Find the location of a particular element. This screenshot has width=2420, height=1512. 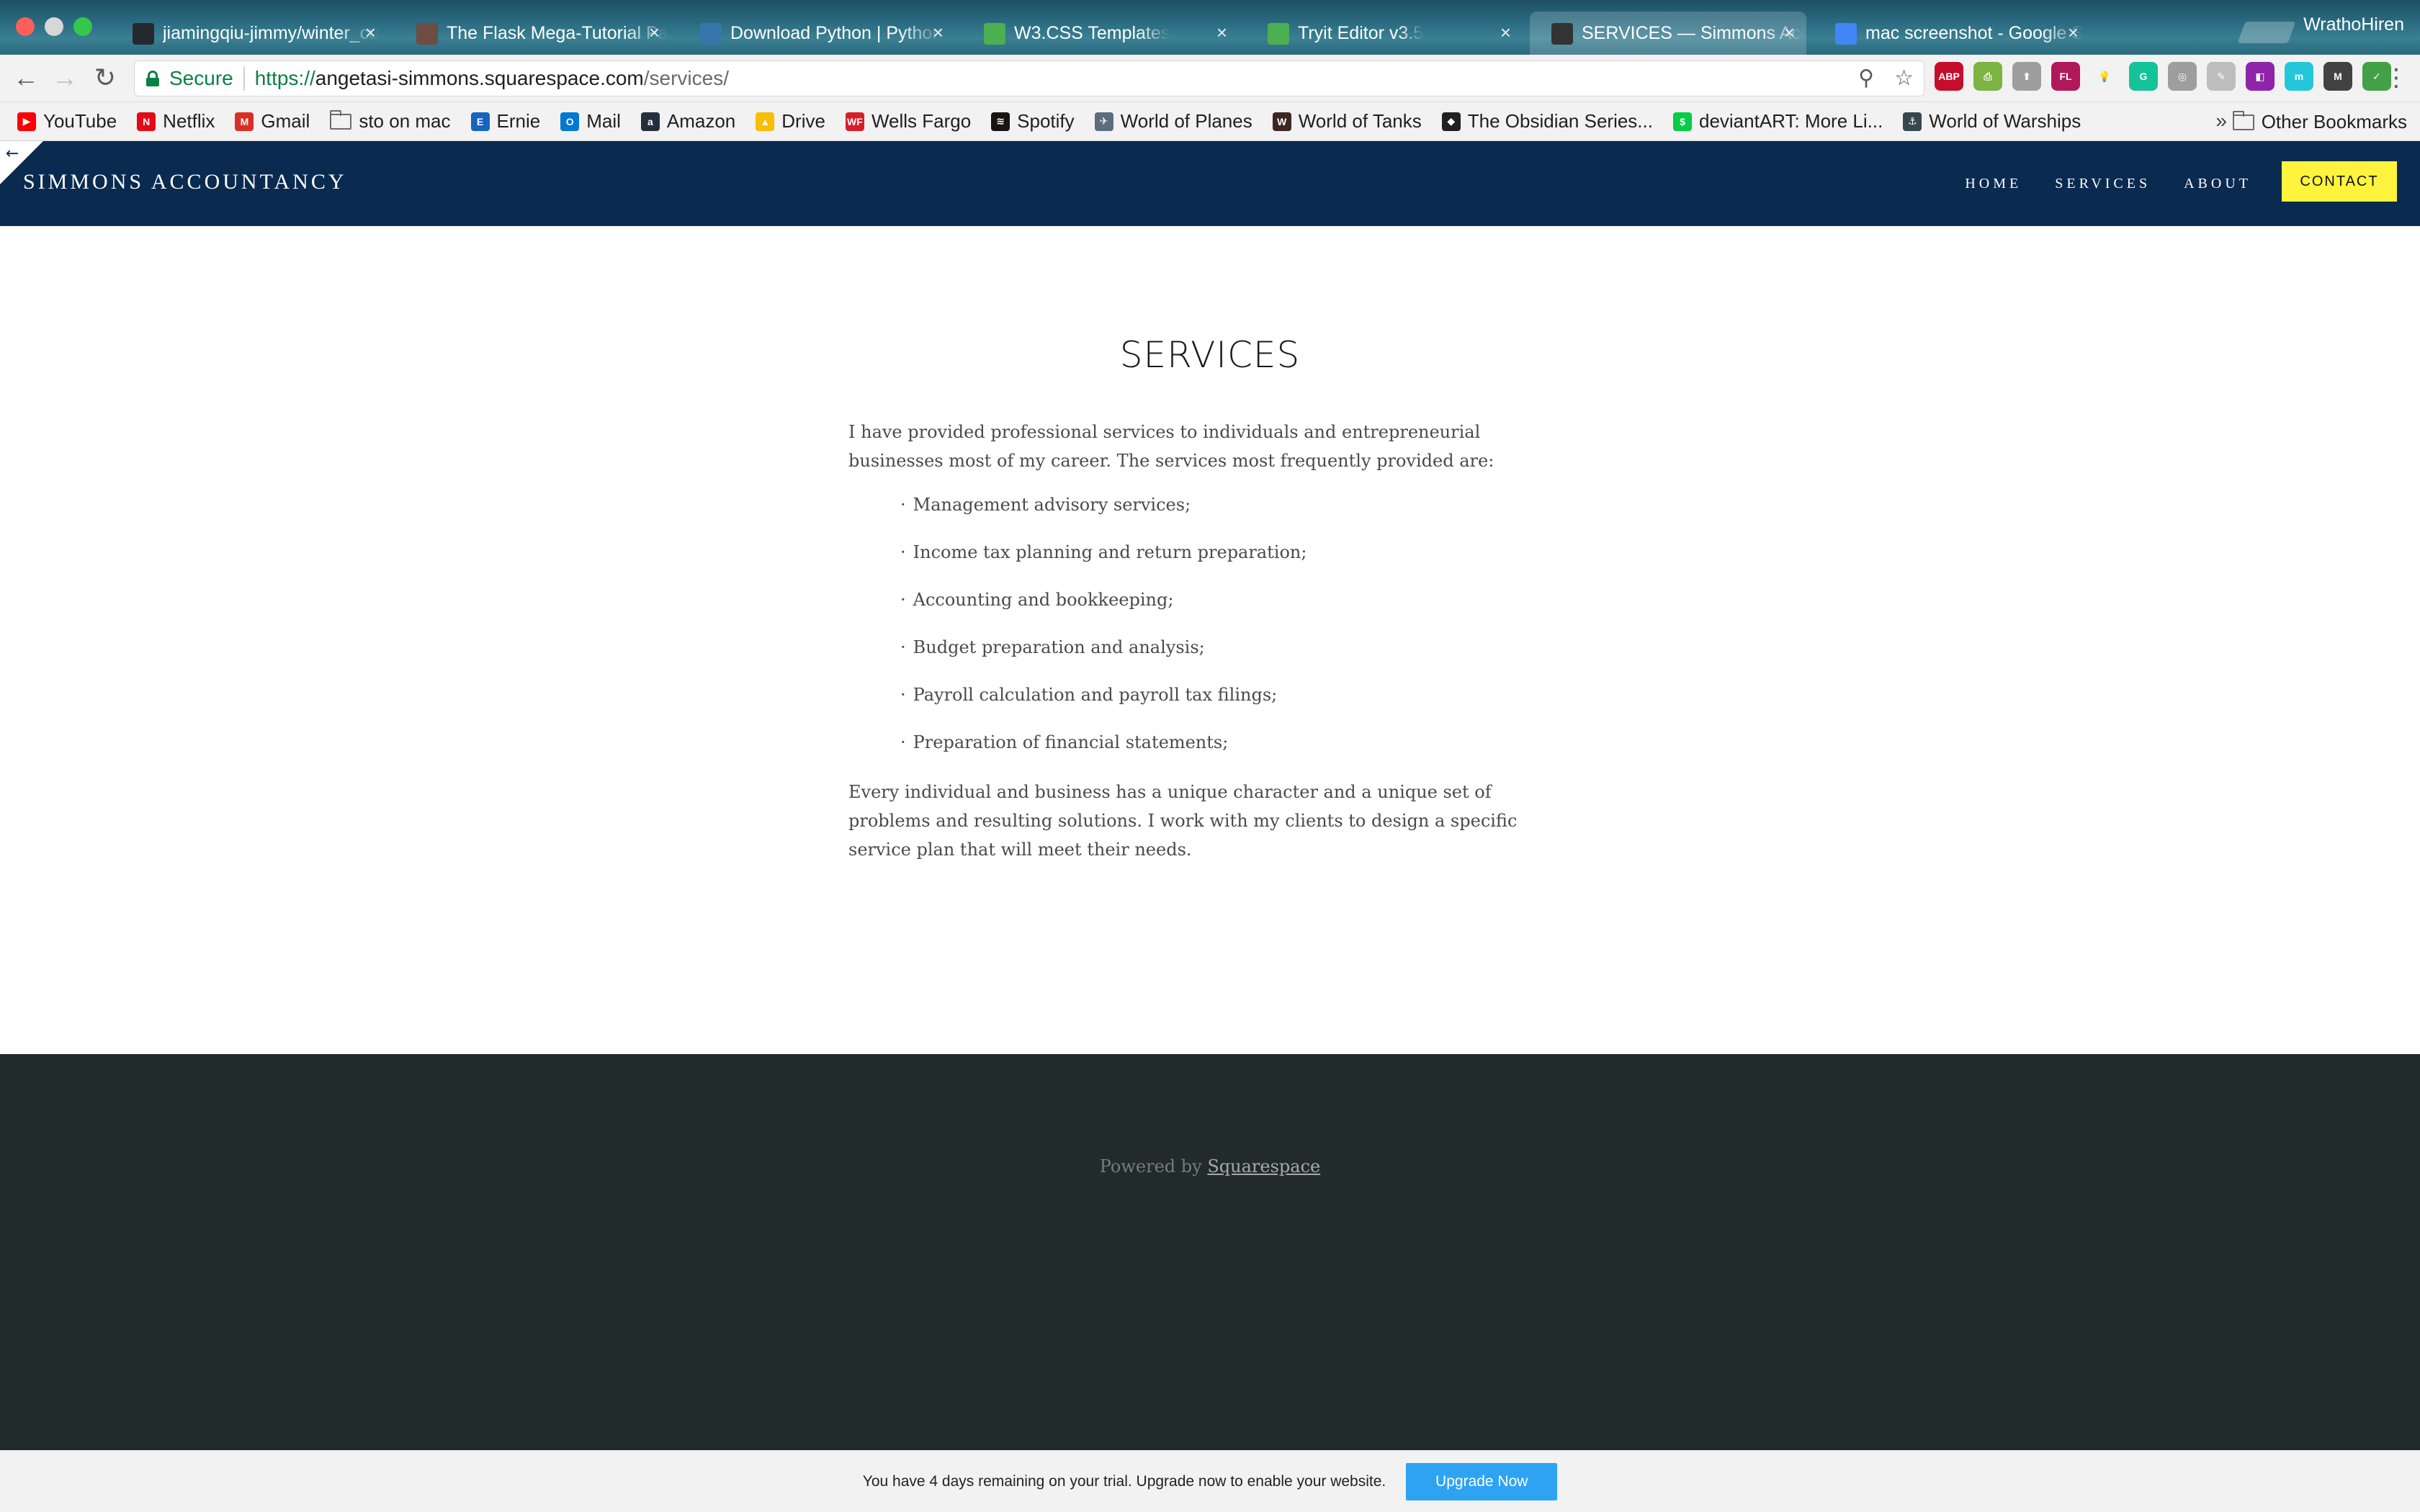

browser-menu-icon: ⋮ is located at coordinates (2396, 77).